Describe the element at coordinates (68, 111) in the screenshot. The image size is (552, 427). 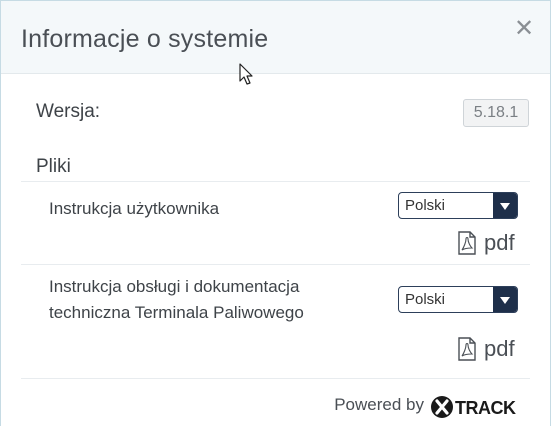
I see `version-label: Wersja:` at that location.